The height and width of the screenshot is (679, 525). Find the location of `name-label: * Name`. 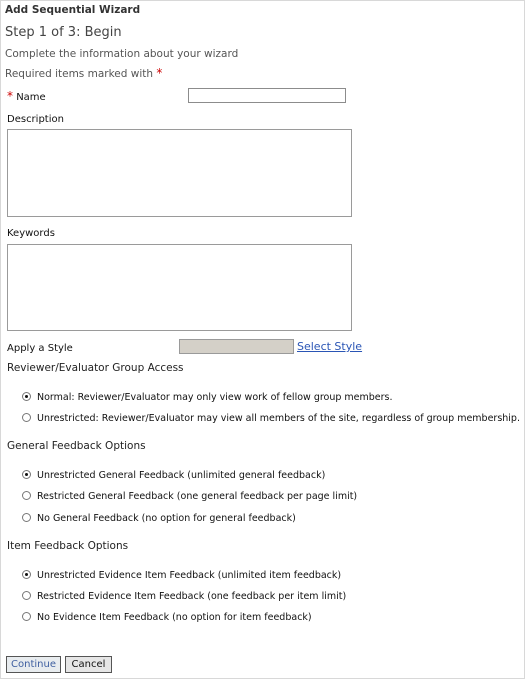

name-label: * Name is located at coordinates (26, 96).